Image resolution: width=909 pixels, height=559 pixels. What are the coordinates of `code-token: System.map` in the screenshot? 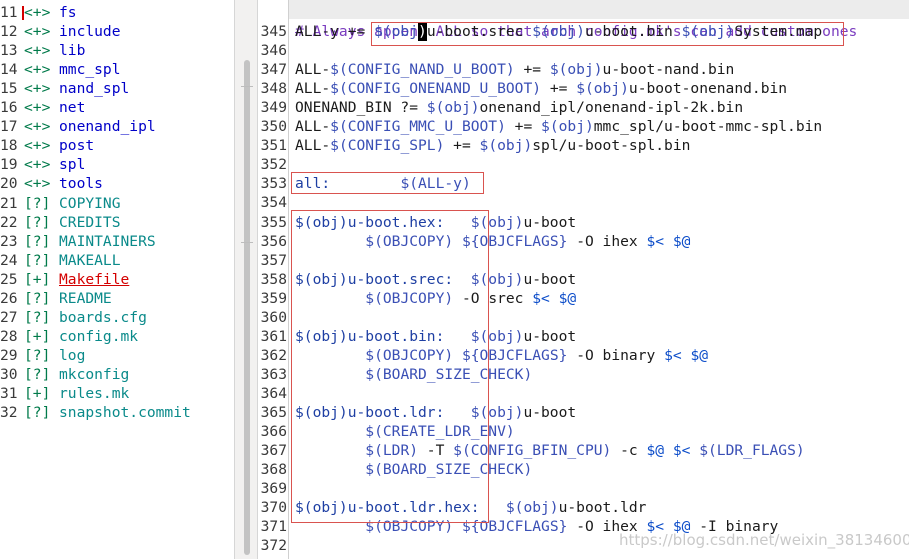 It's located at (778, 31).